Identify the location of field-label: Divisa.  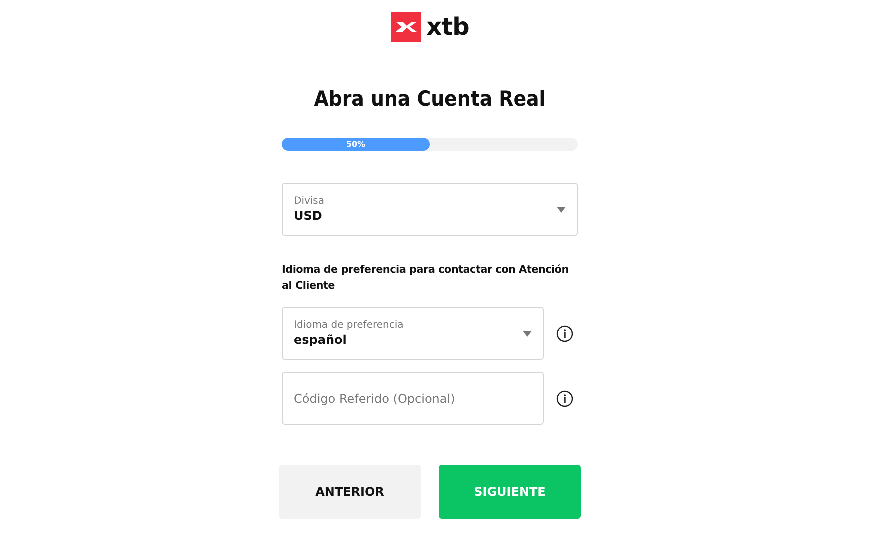
(310, 201).